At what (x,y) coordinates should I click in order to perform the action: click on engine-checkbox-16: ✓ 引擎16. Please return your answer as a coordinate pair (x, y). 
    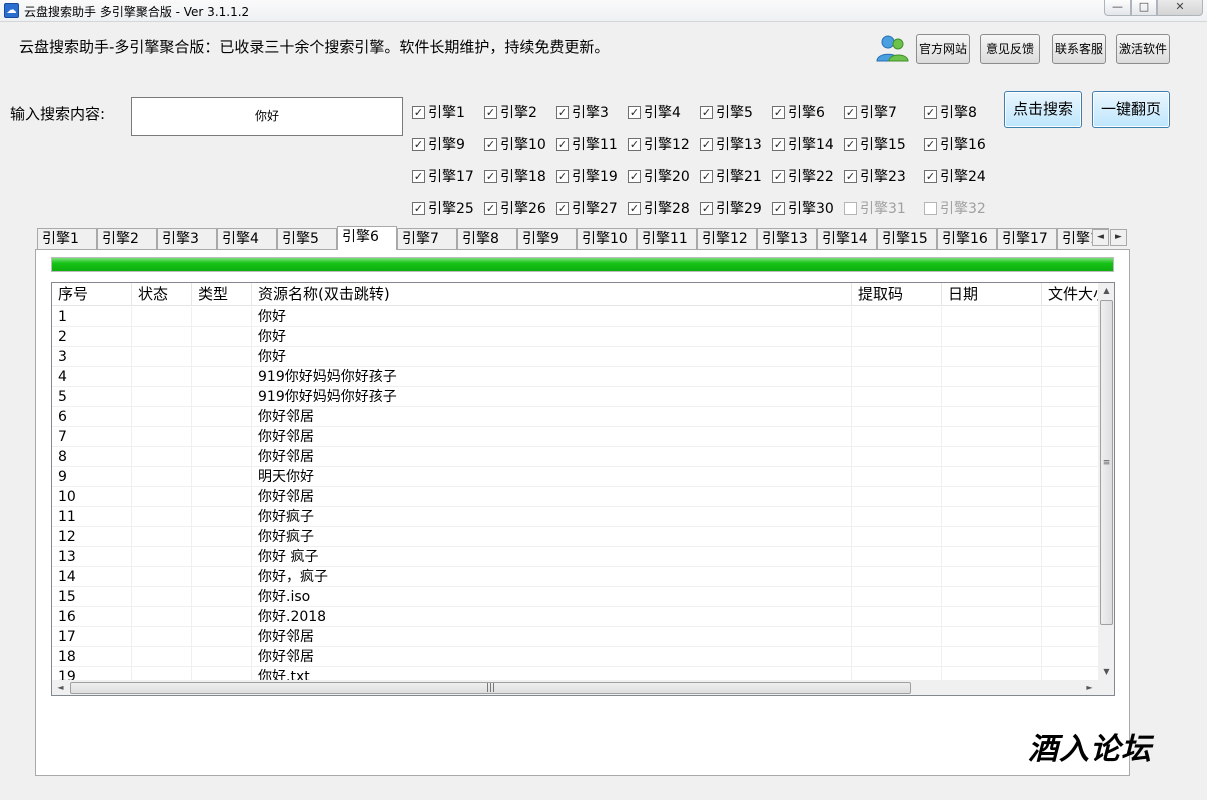
    Looking at the image, I should click on (955, 144).